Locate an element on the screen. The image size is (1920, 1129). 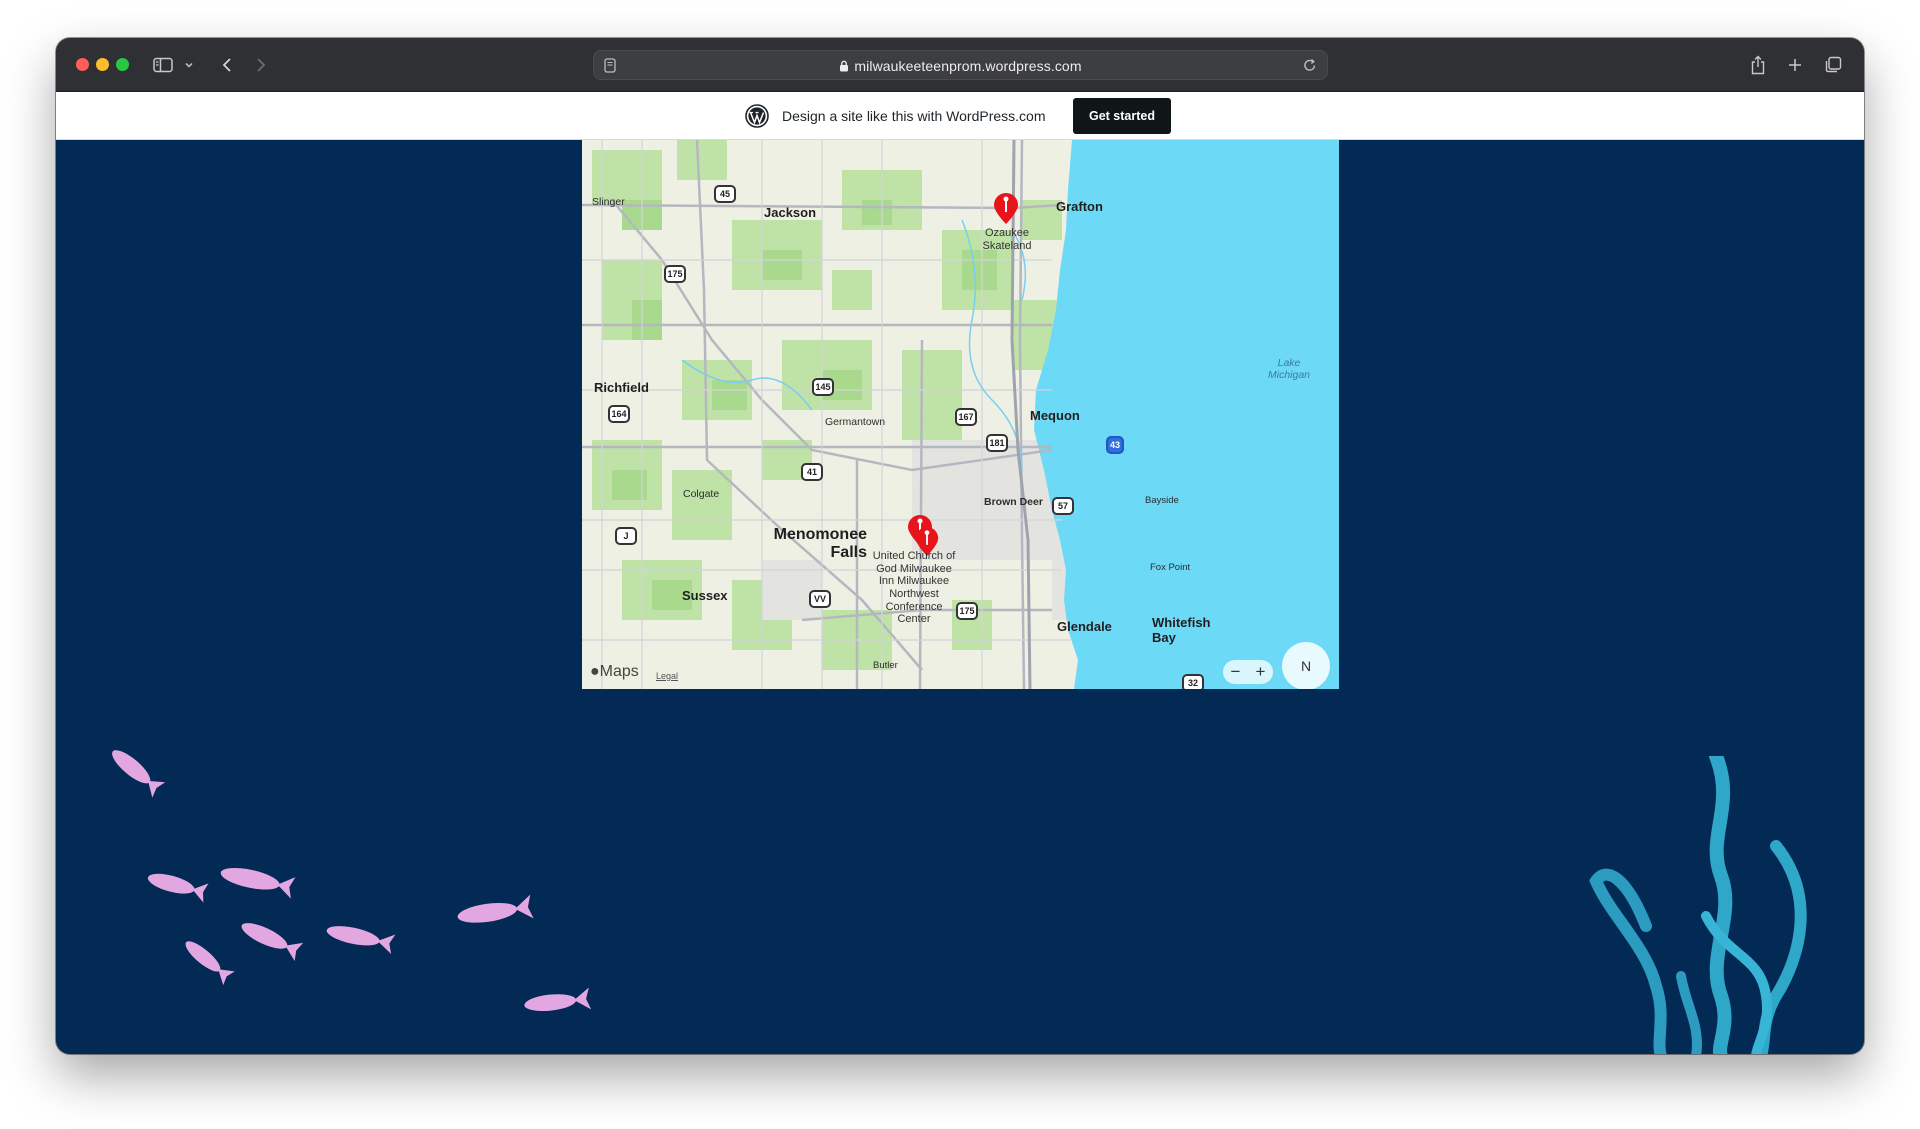
url-text: milwaukeeteenprom.wordpress.com is located at coordinates (968, 66).